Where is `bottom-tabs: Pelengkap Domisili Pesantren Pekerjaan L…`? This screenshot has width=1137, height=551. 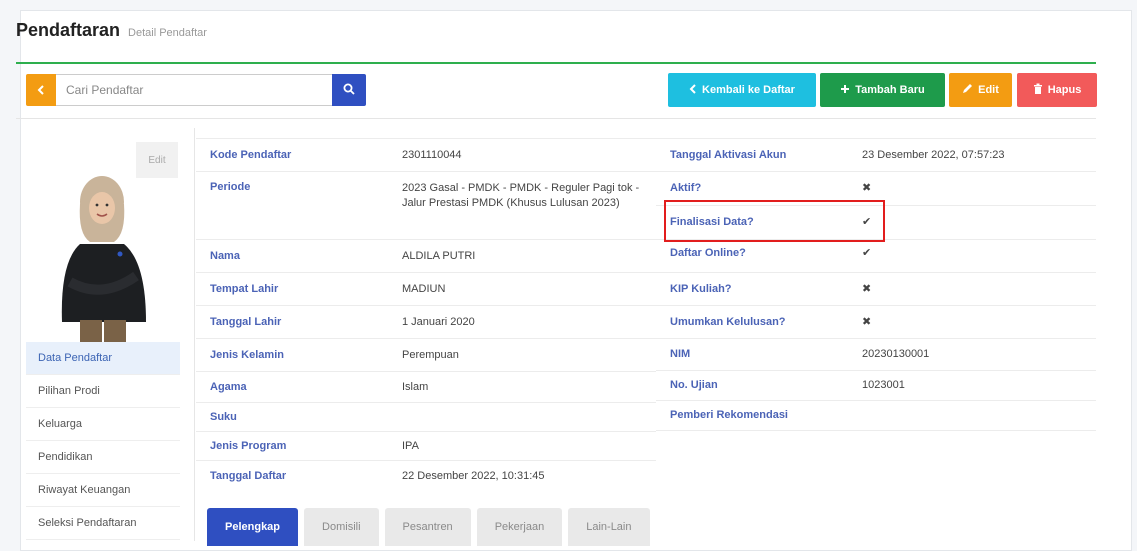 bottom-tabs: Pelengkap Domisili Pesantren Pekerjaan L… is located at coordinates (428, 527).